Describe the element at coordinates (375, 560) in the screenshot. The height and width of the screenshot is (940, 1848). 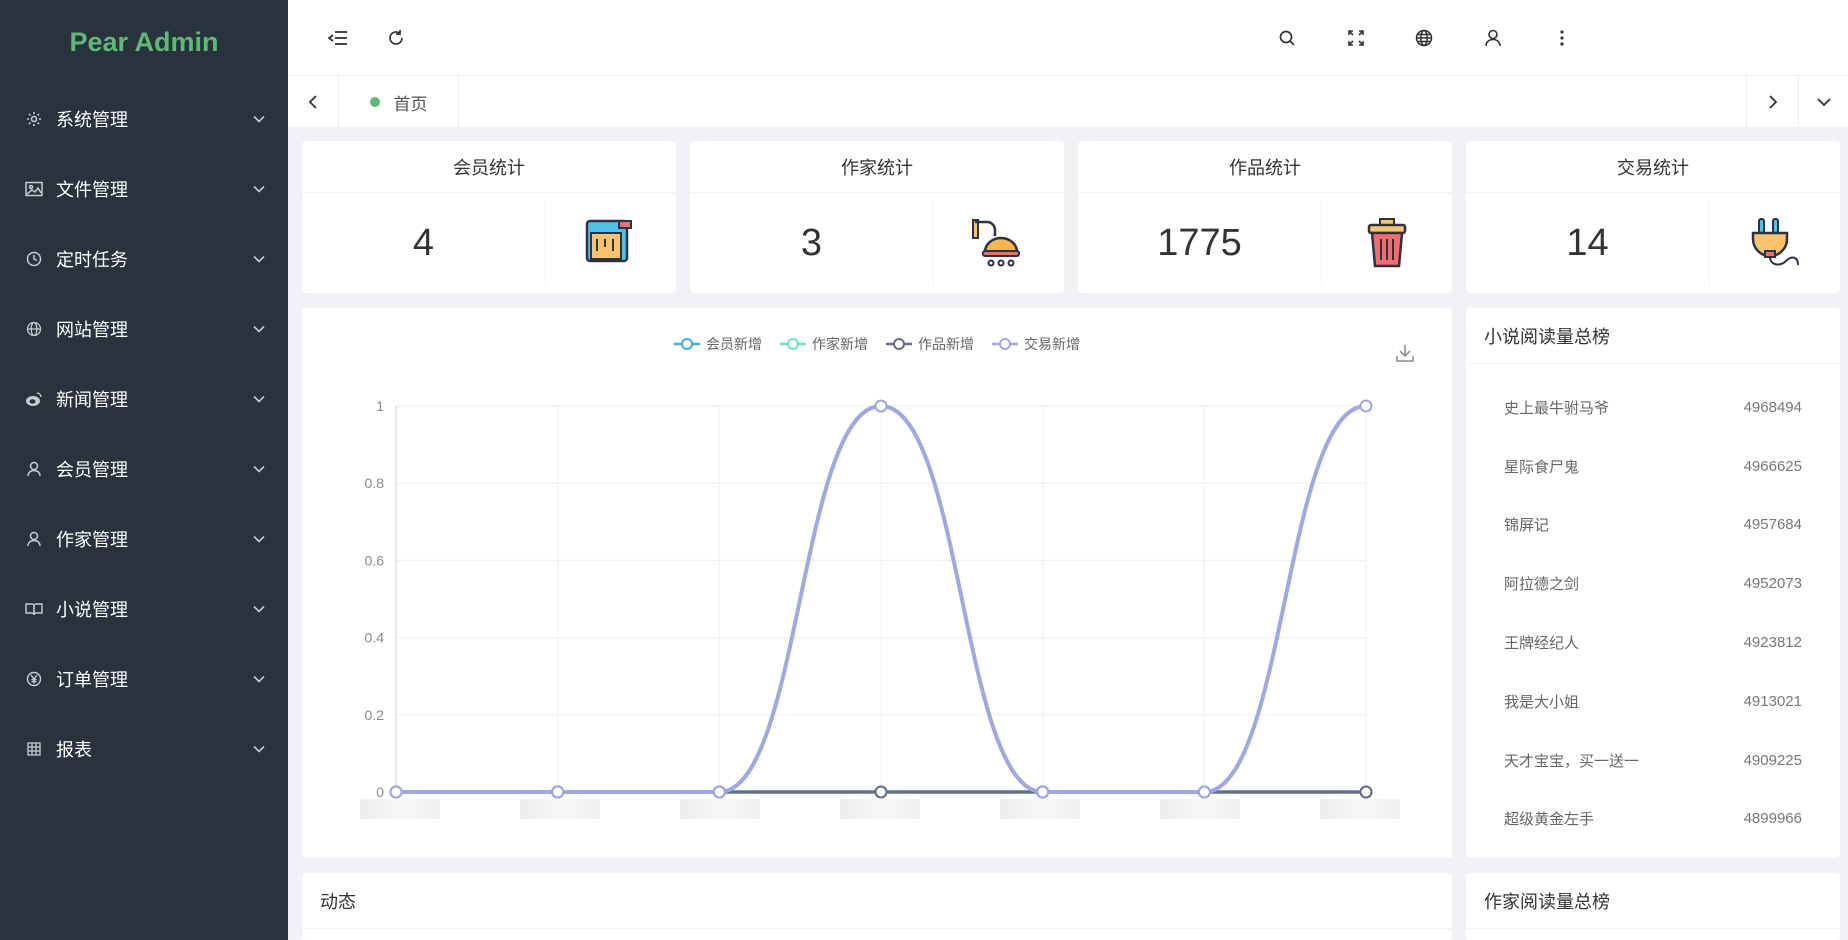
I see `y-tick-label: 0.6` at that location.